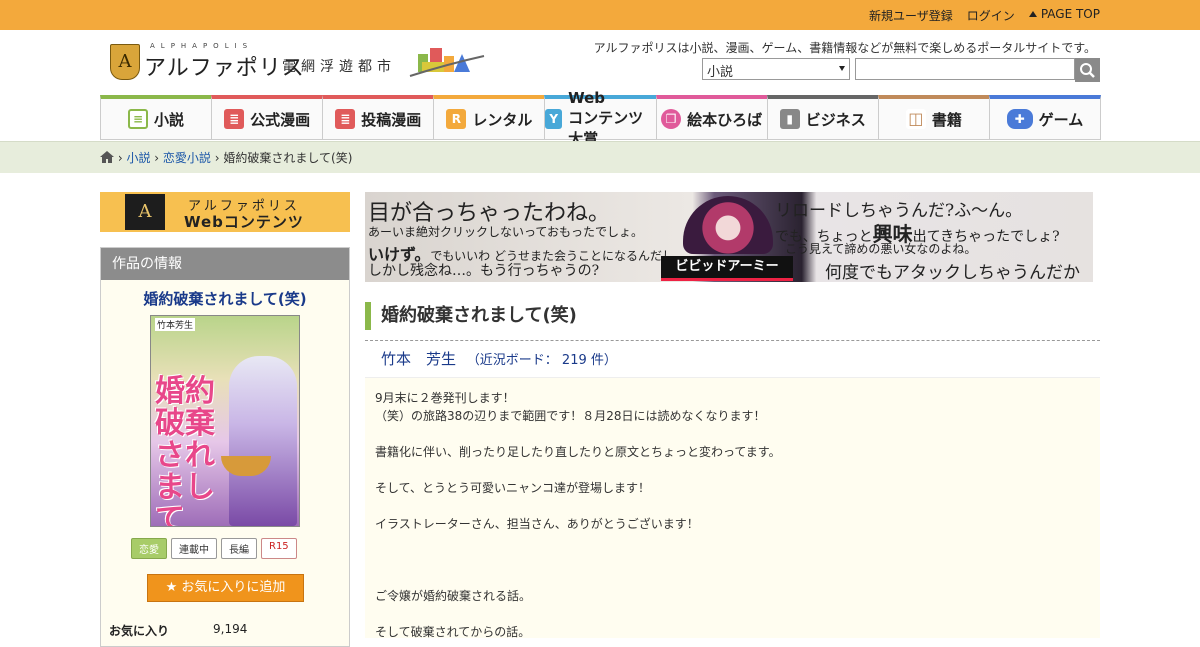  I want to click on search-category-select: 小説, so click(776, 69).